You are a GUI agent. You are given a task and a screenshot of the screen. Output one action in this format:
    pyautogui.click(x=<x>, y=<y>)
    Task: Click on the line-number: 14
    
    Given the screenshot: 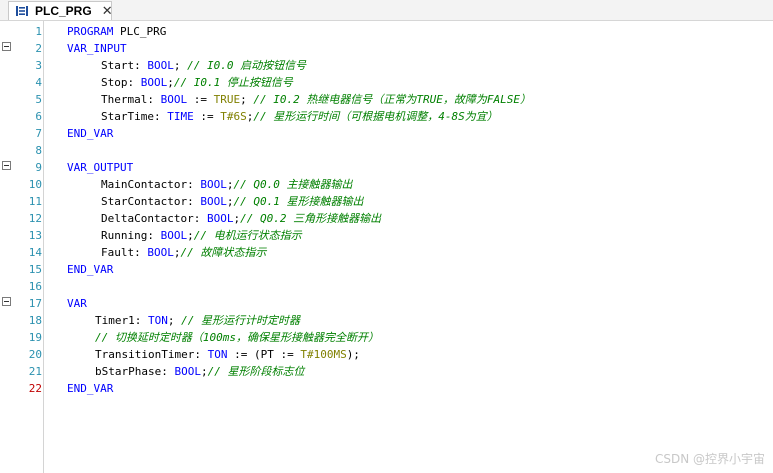 What is the action you would take?
    pyautogui.click(x=35, y=252)
    